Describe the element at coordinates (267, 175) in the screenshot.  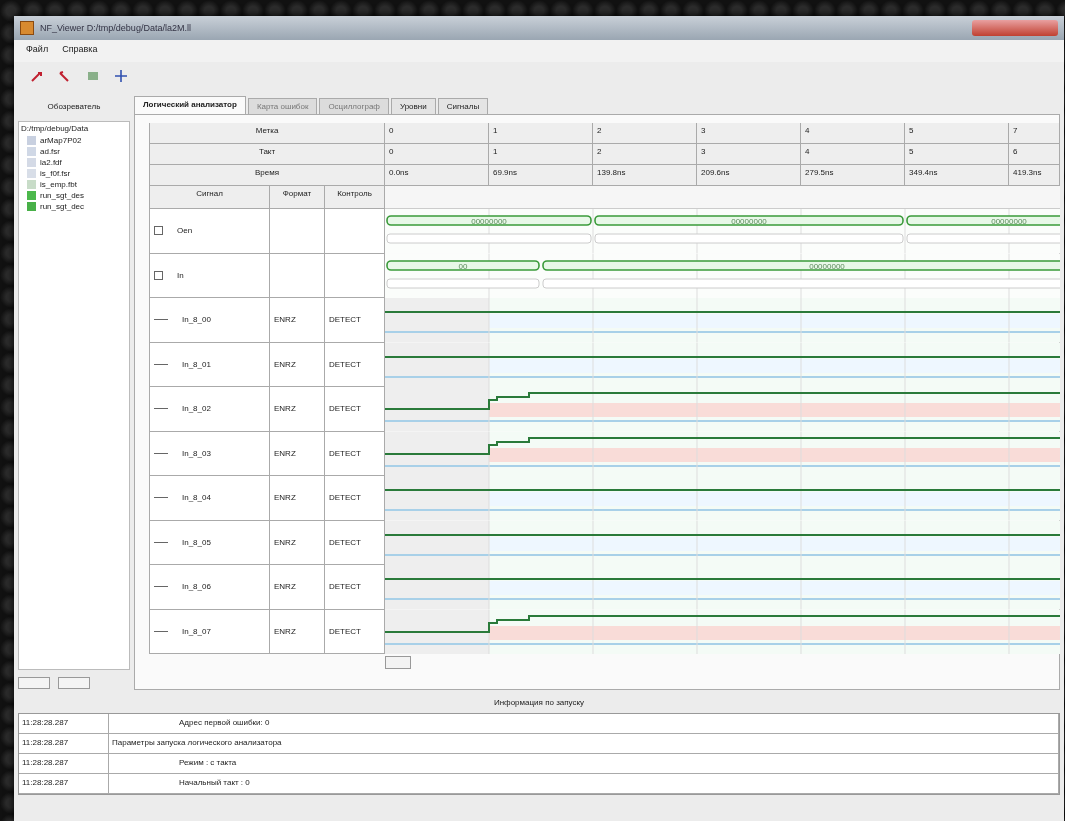
I see `header-label: Время` at that location.